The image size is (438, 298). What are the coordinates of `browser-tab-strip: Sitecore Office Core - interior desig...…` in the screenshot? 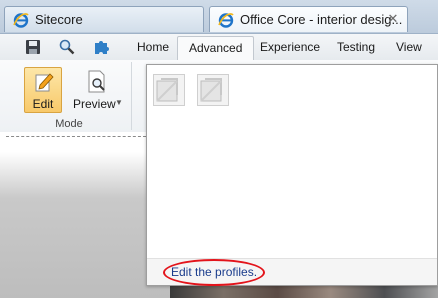 It's located at (219, 17).